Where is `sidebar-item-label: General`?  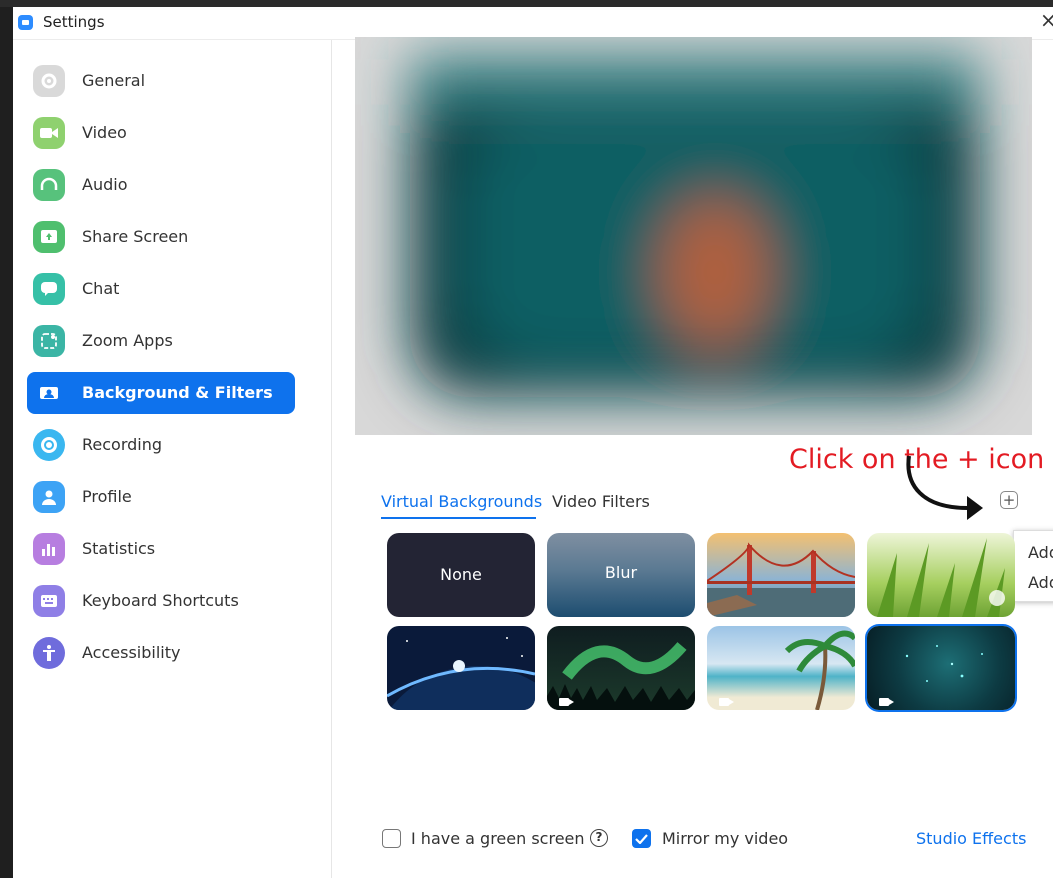
sidebar-item-label: General is located at coordinates (114, 80).